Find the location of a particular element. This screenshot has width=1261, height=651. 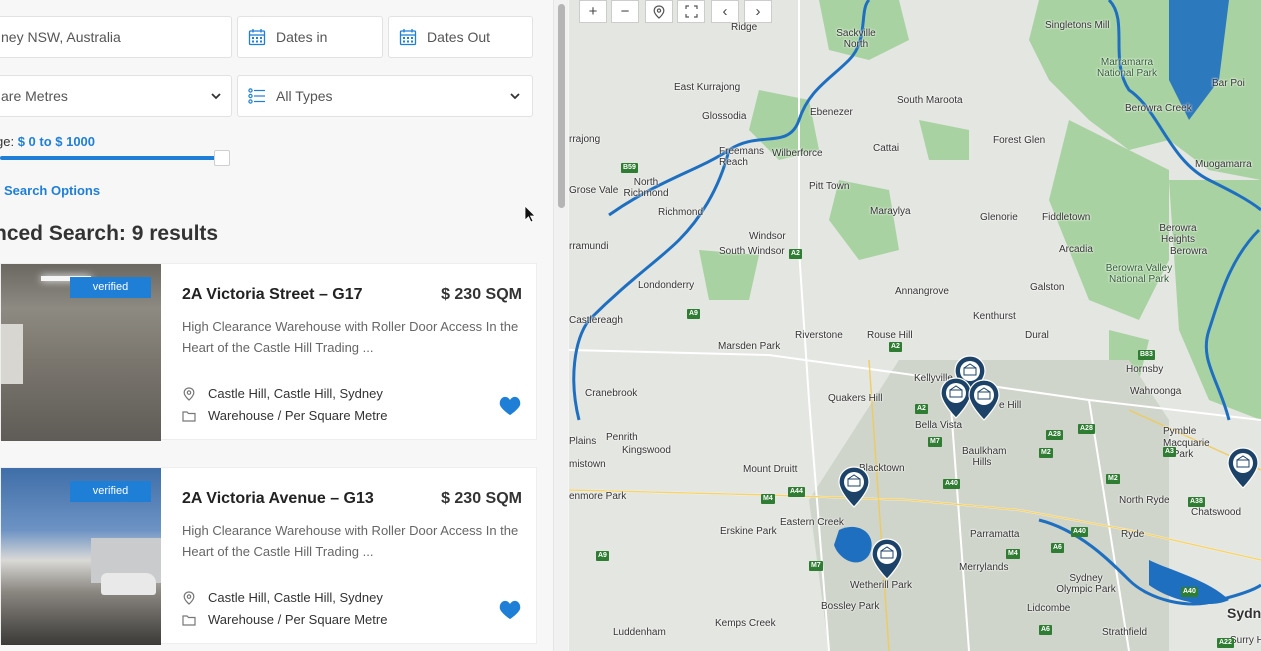

locate-button is located at coordinates (659, 11).